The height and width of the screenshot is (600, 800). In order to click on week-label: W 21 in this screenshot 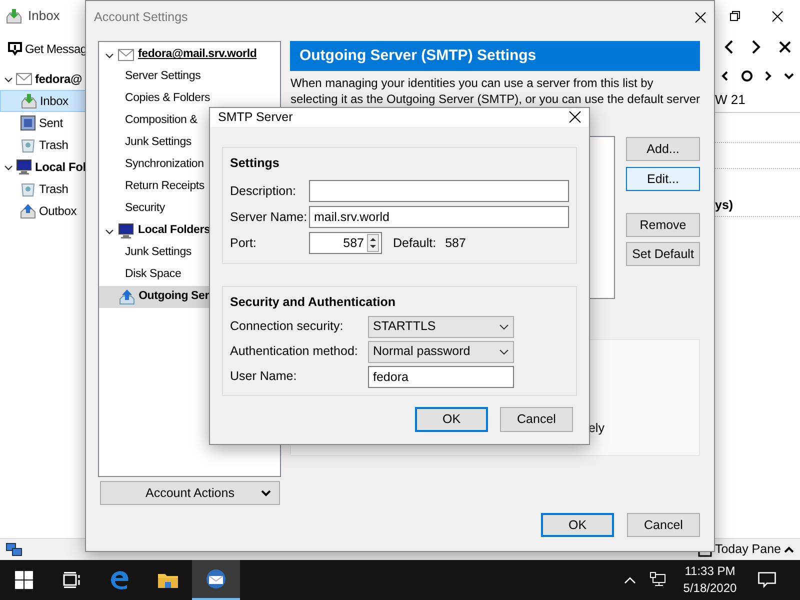, I will do `click(730, 100)`.